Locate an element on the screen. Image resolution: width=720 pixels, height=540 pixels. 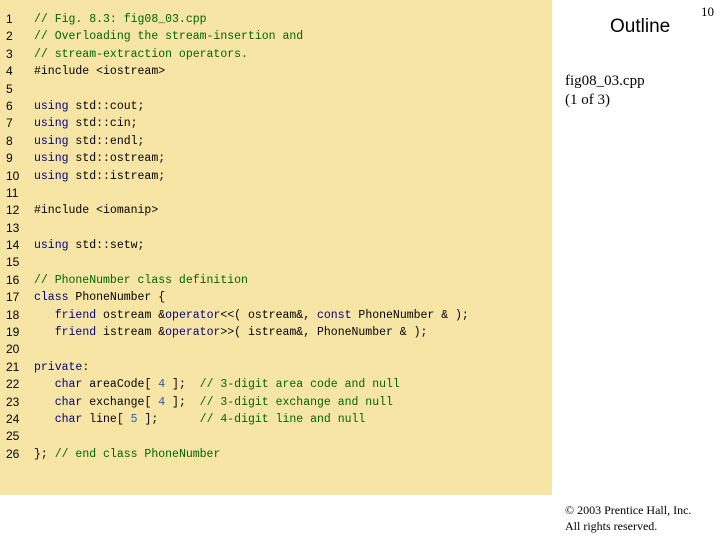
code-text: line[ is located at coordinates (106, 419).